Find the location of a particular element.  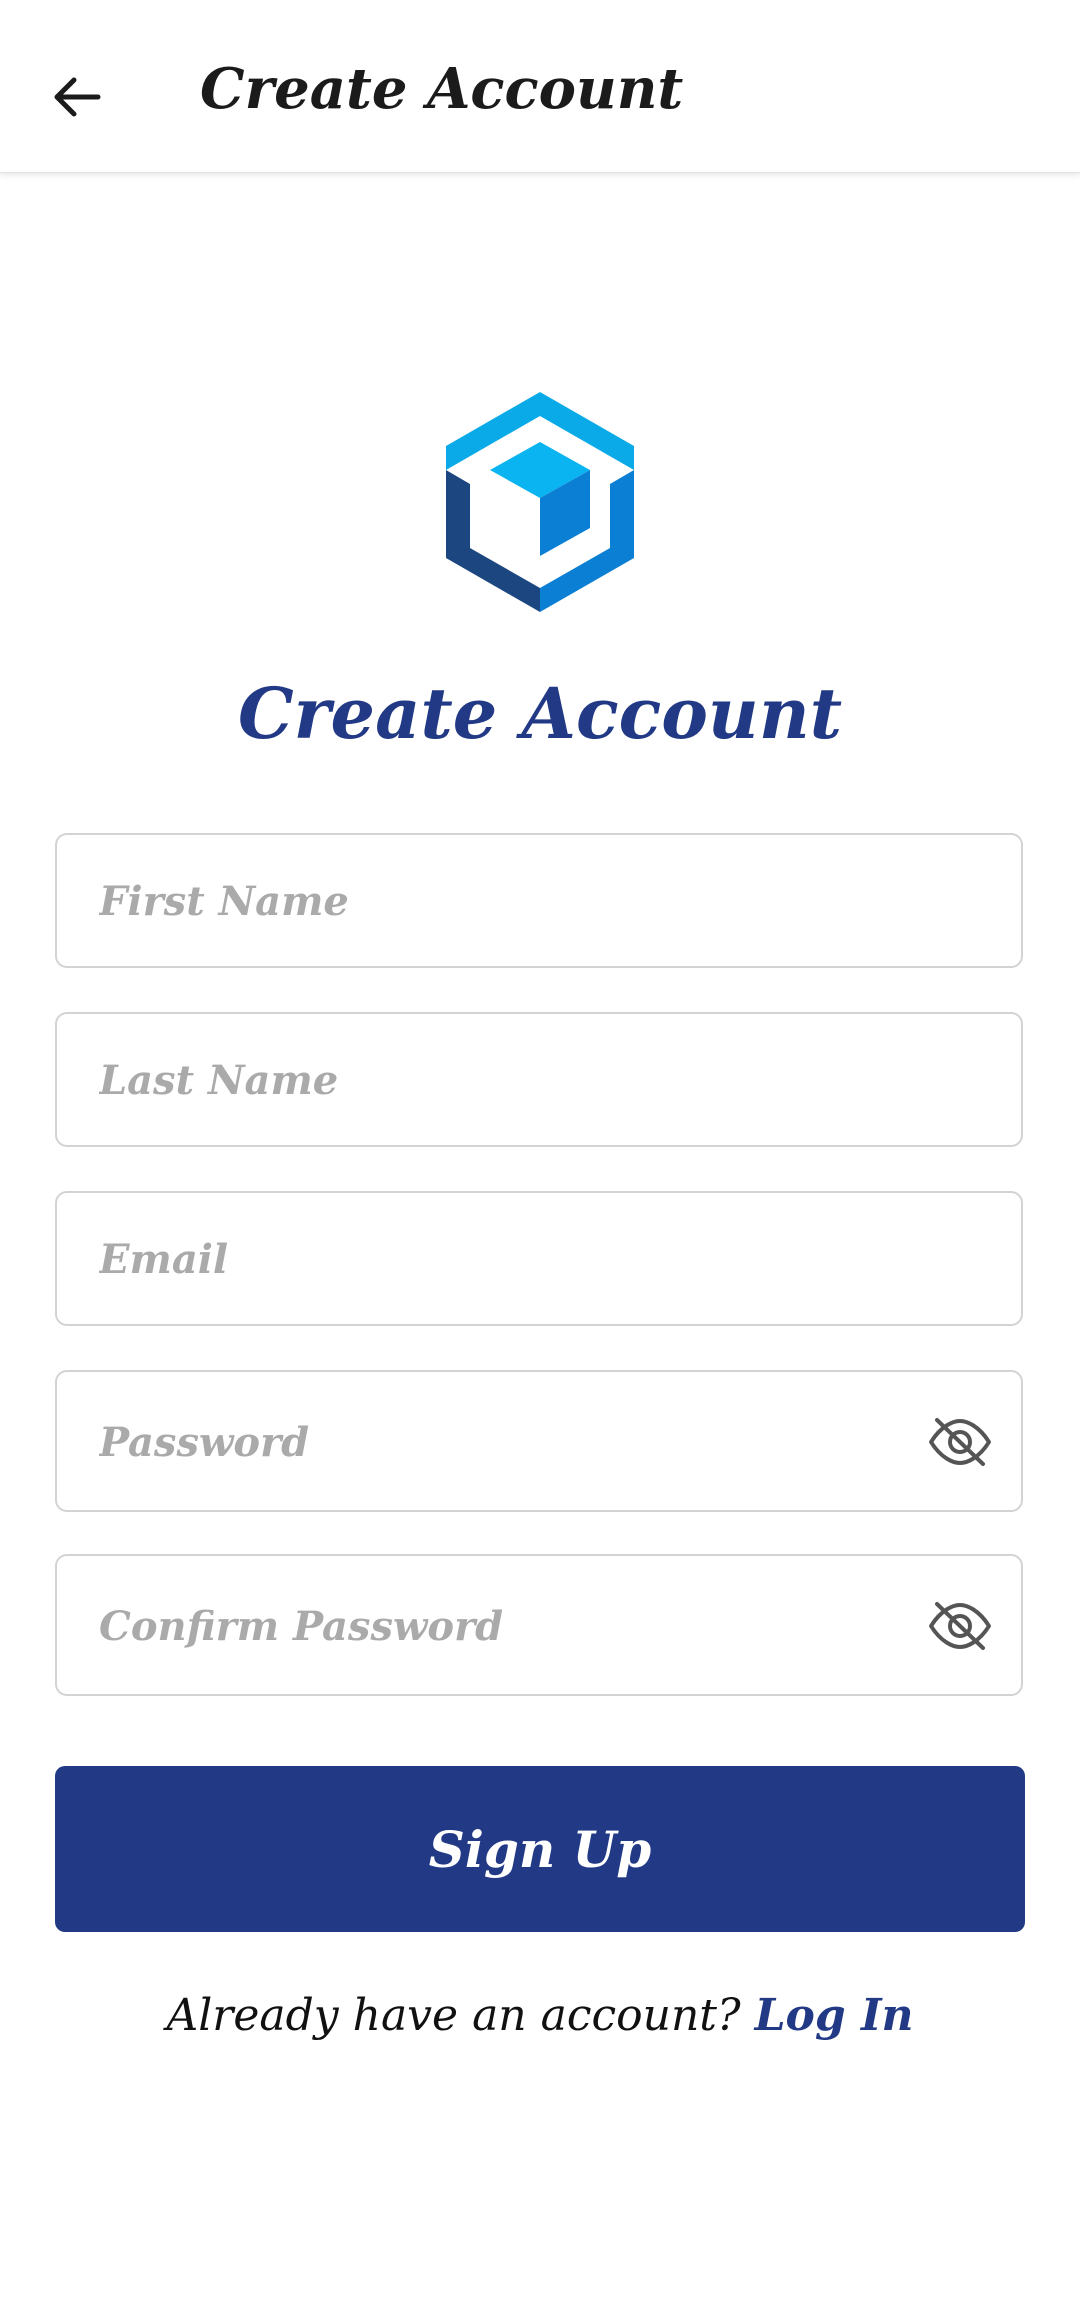

last-name-input is located at coordinates (509, 1080).